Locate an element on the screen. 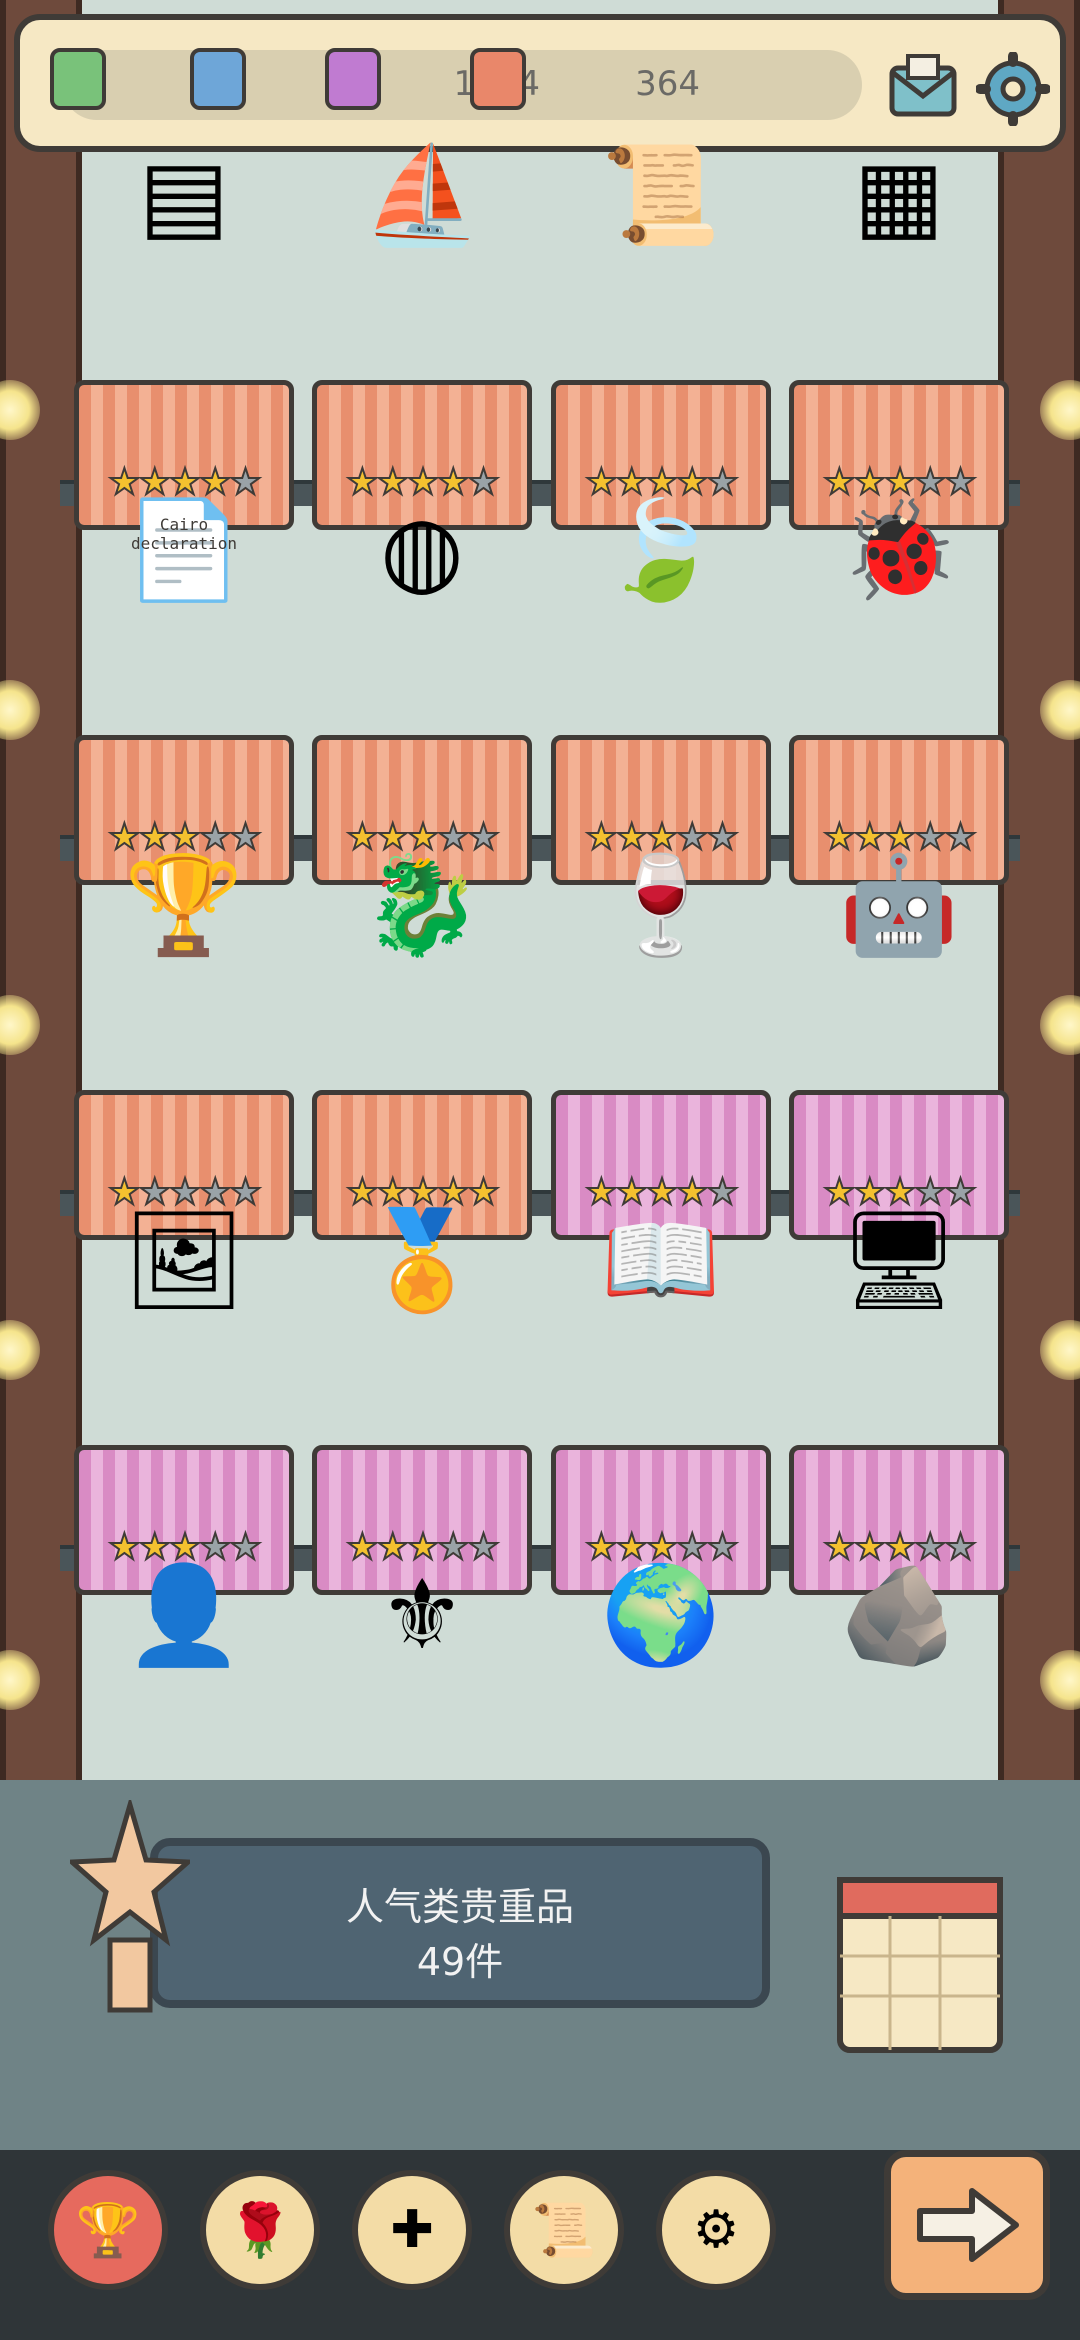 The image size is (1080, 2340). computer-icon: 🖥 is located at coordinates (899, 1259).